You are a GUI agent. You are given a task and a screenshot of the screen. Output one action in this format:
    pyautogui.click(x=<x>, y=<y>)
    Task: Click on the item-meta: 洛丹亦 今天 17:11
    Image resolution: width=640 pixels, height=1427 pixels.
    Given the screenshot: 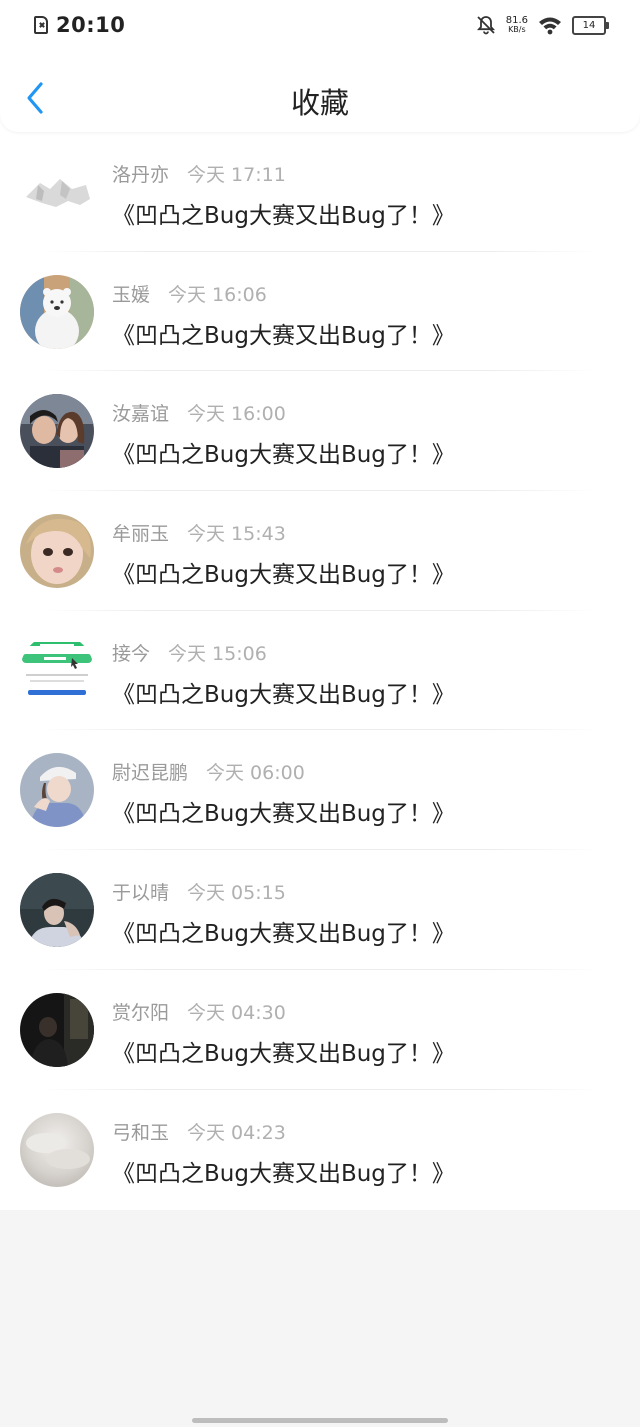 What is the action you would take?
    pyautogui.click(x=199, y=173)
    